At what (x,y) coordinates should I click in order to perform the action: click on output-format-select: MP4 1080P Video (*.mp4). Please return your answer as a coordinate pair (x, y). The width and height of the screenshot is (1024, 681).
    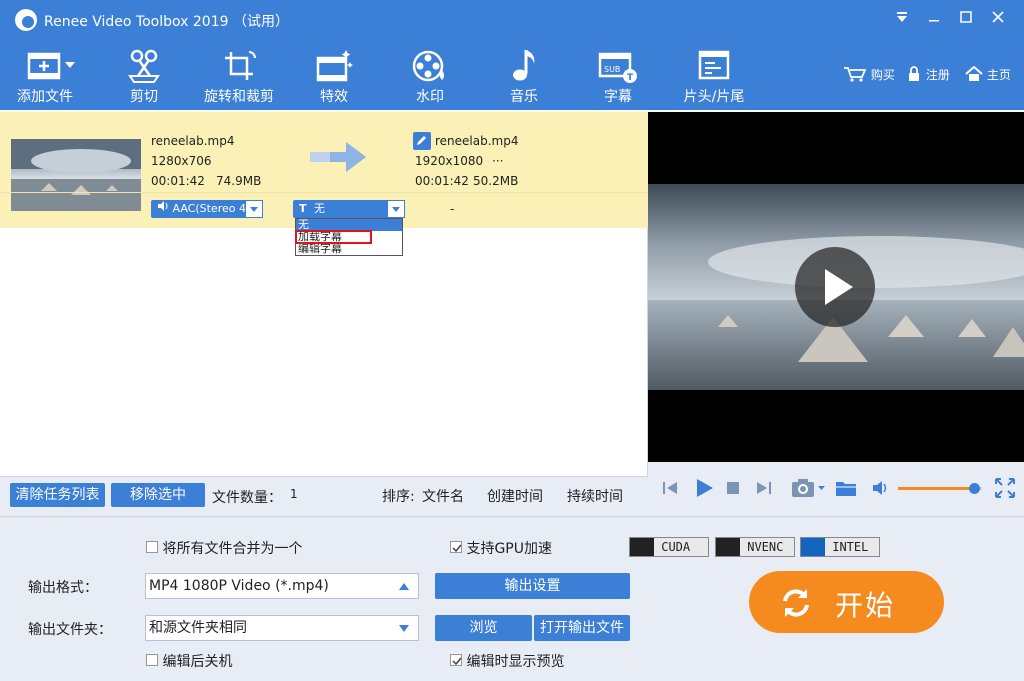
    Looking at the image, I should click on (282, 586).